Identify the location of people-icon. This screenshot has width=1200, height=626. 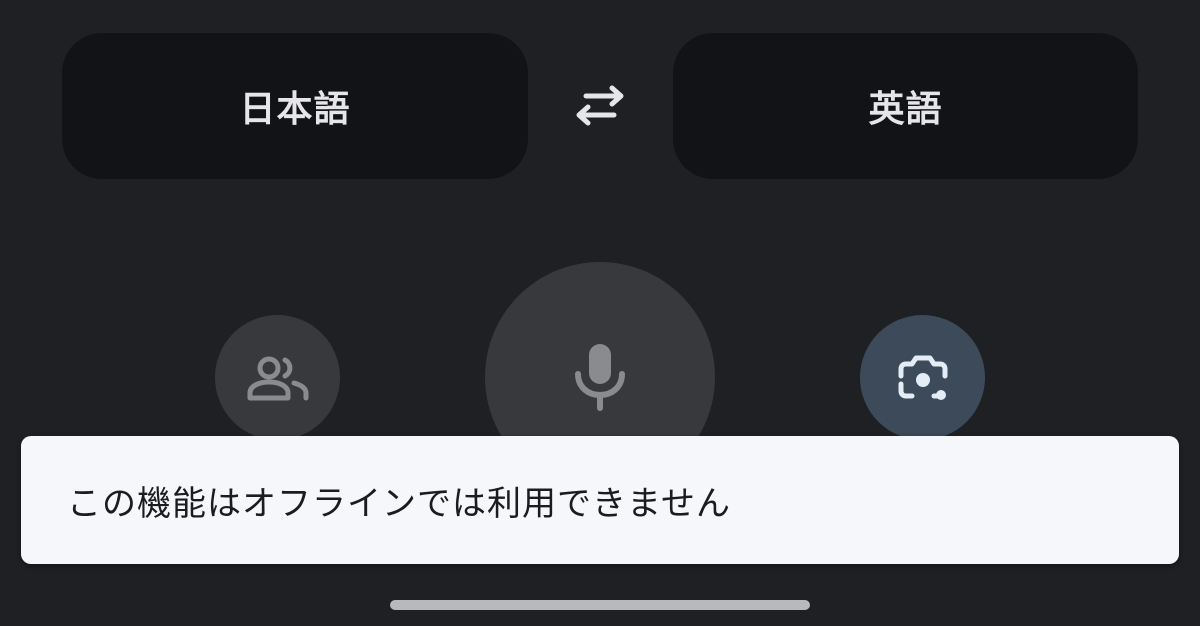
(277, 378).